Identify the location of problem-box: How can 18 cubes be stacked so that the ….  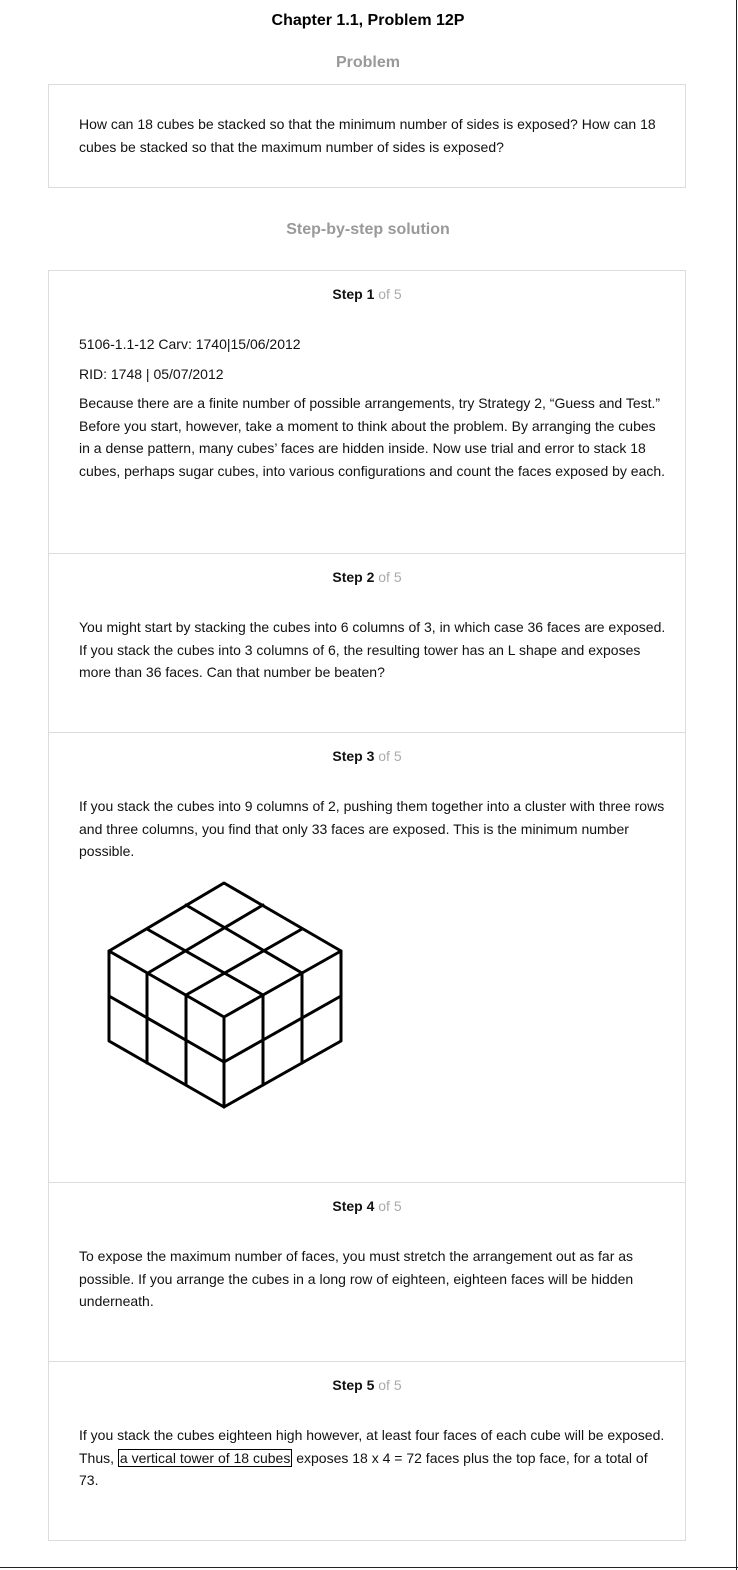
(367, 136).